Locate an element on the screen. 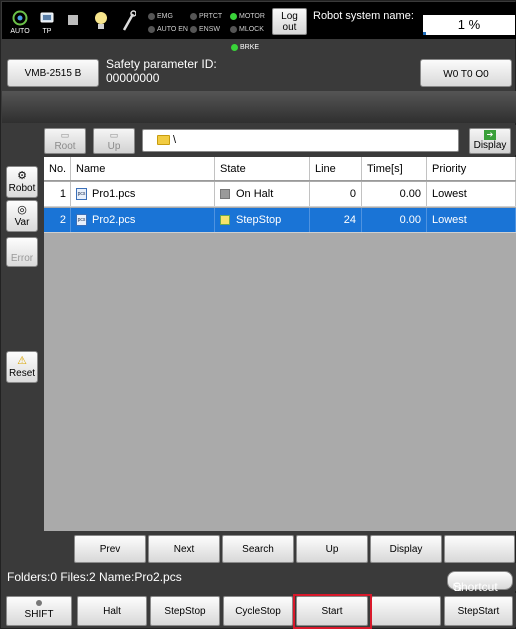  table-row: 1 pcs Pro1.pcs On Halt 0 0.00 Lowest is located at coordinates (280, 194).